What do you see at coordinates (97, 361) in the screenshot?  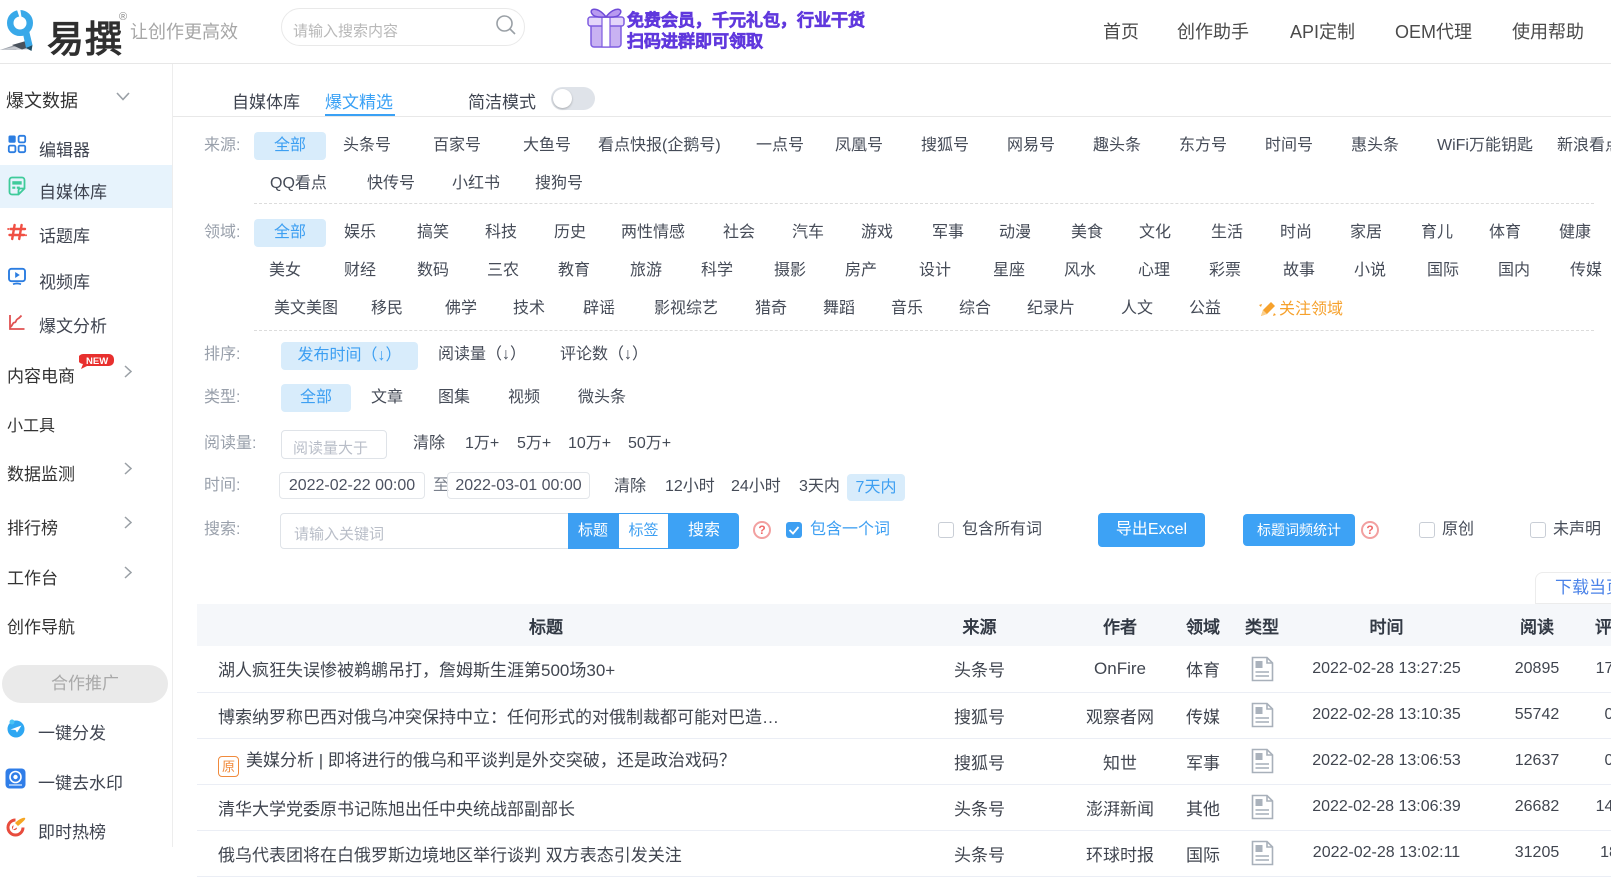 I see `svg-text: NEW` at bounding box center [97, 361].